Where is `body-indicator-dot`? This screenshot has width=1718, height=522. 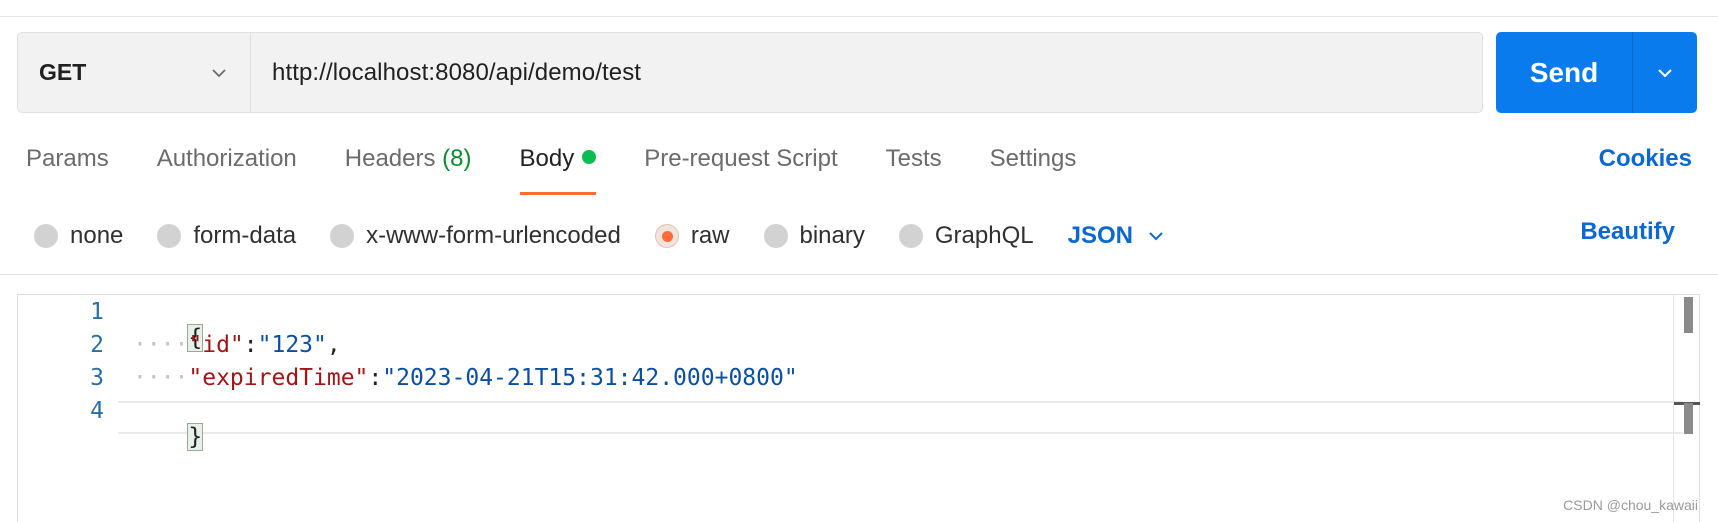 body-indicator-dot is located at coordinates (589, 157).